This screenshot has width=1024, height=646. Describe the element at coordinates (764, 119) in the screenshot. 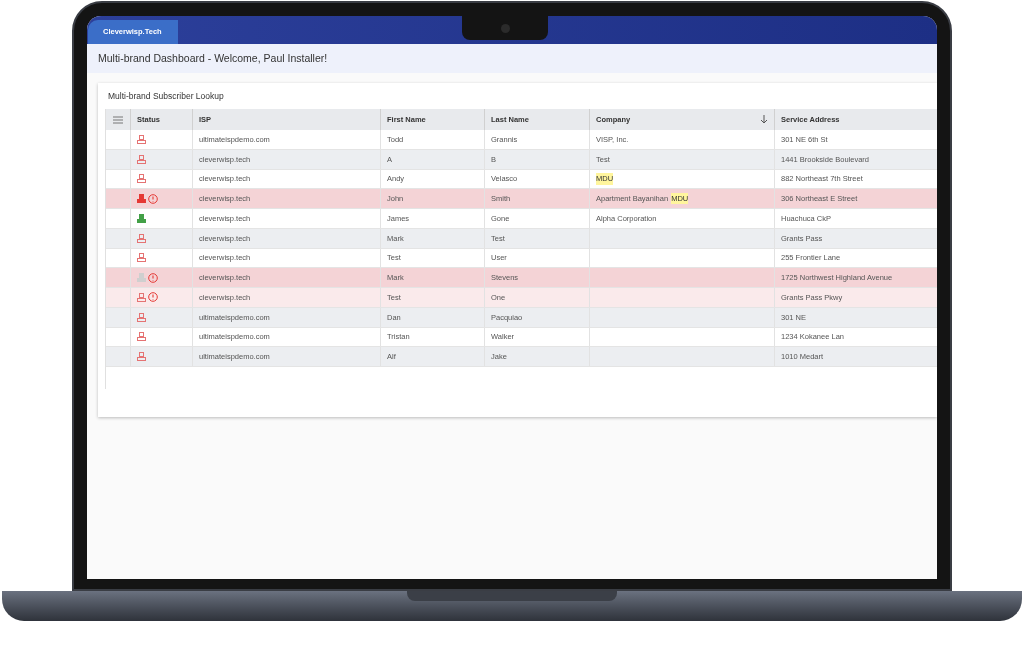

I see `sort-down-icon` at that location.